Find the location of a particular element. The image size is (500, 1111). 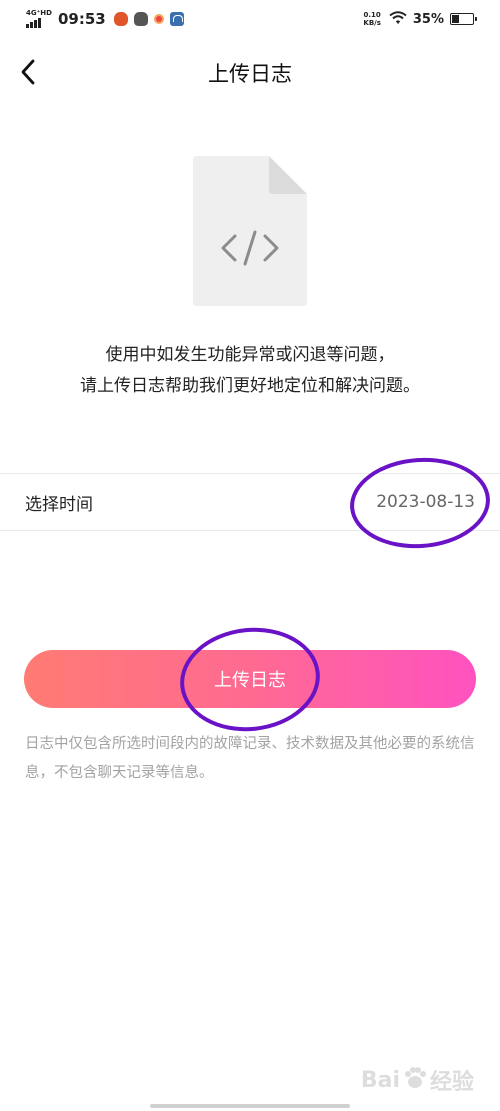

notification-dot-icon is located at coordinates (158, 19).